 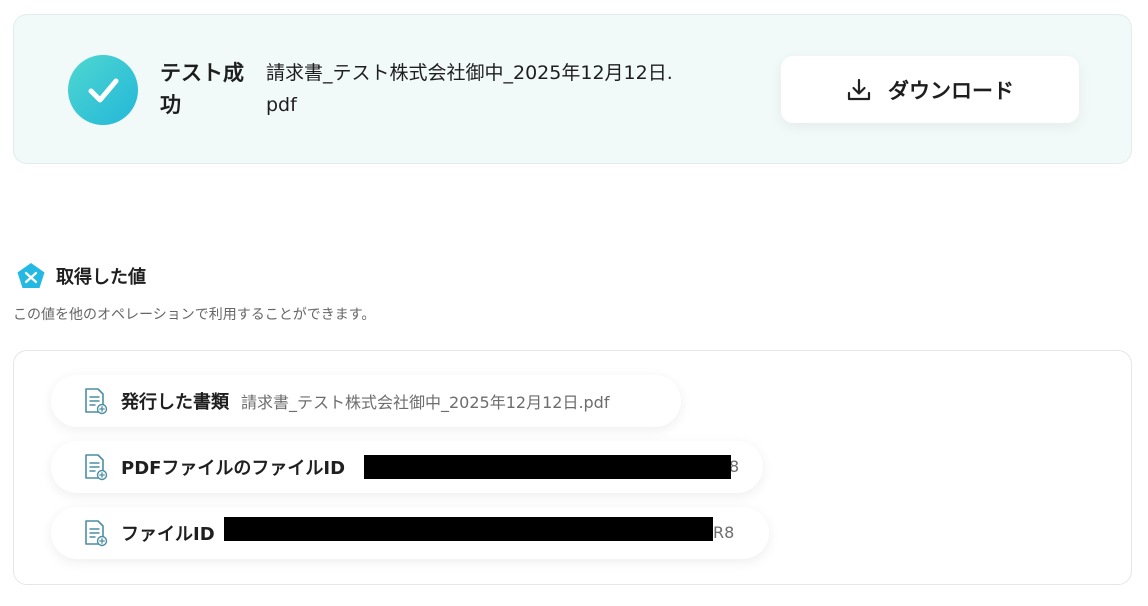 I want to click on section-description: この値を他のオペレーションで利用することができます。, so click(x=194, y=315).